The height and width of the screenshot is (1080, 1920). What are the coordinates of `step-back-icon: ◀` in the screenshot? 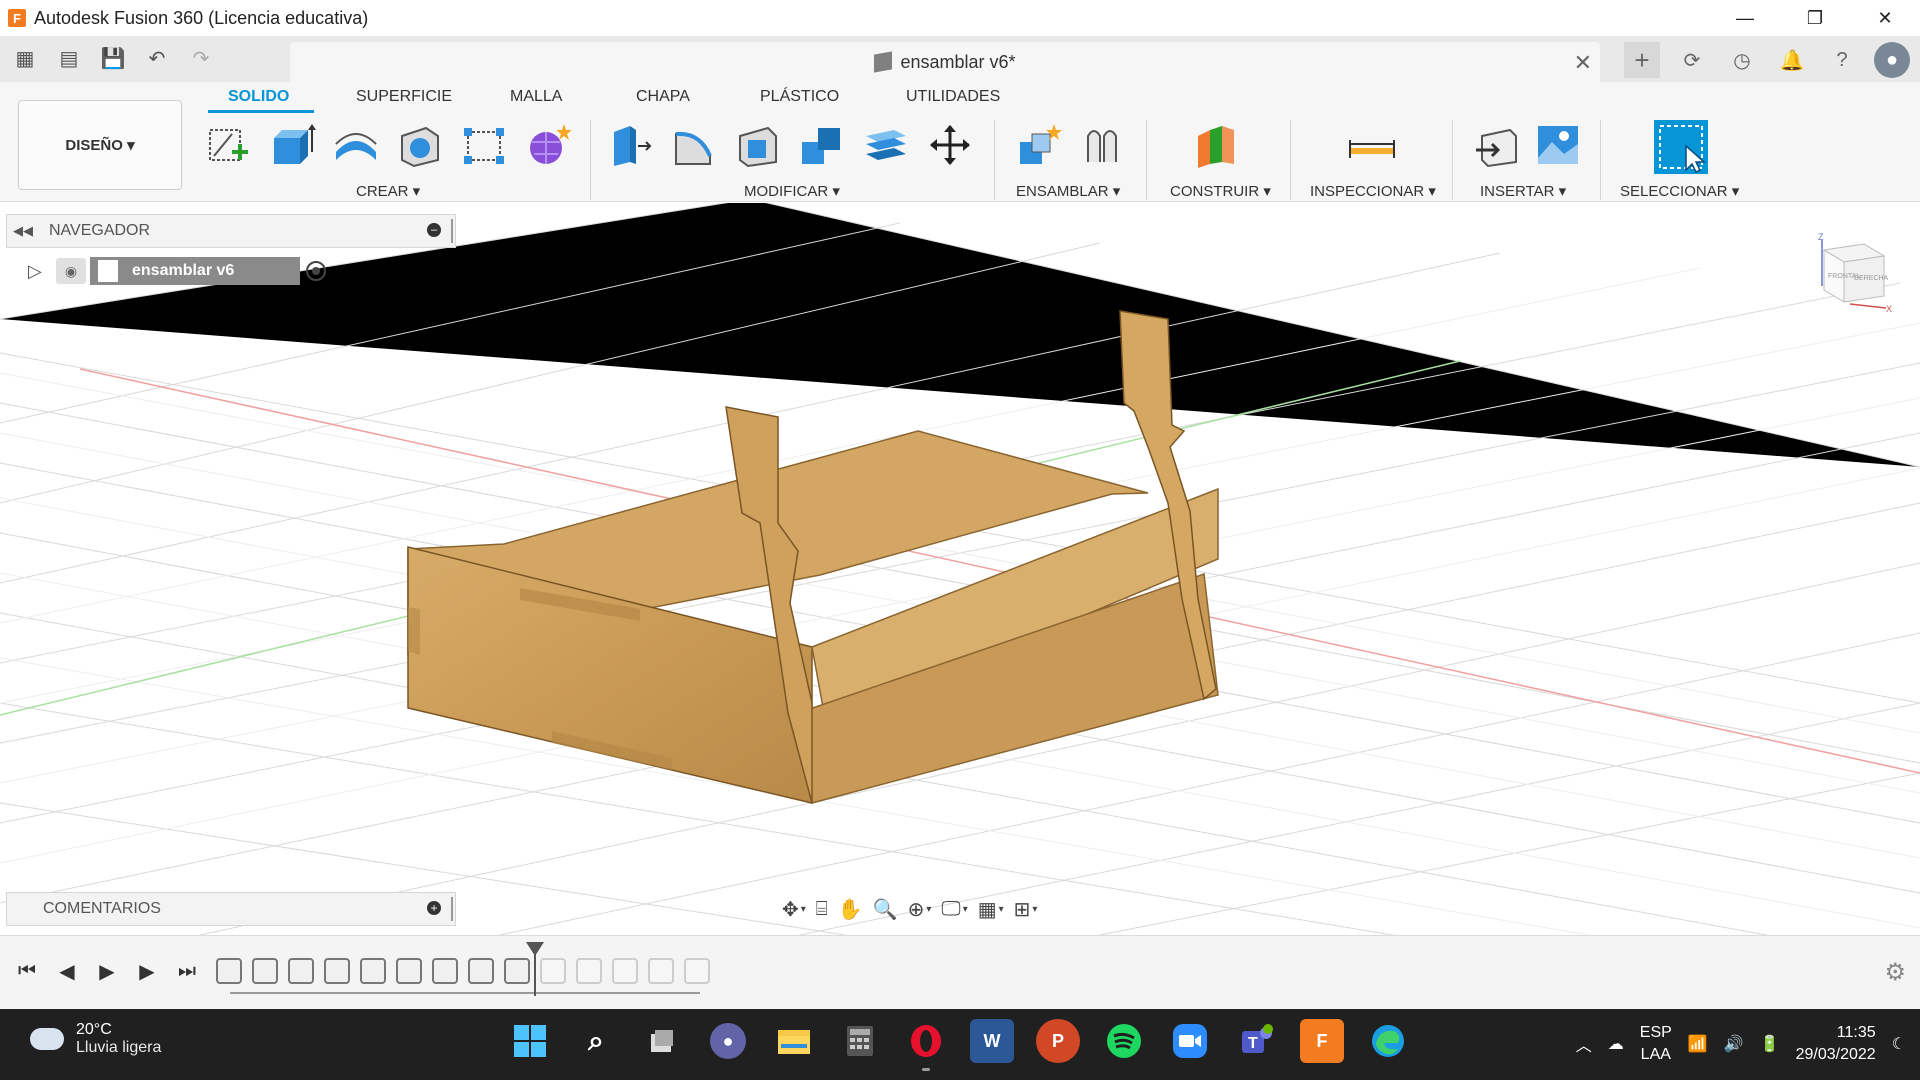 It's located at (67, 971).